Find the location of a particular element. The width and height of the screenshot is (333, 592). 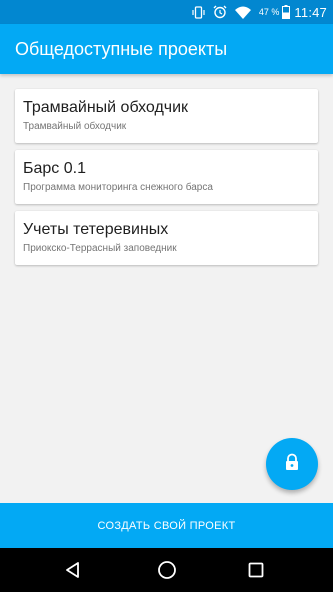

project-subtitle: Программа мониторинга снежного барса is located at coordinates (118, 187).